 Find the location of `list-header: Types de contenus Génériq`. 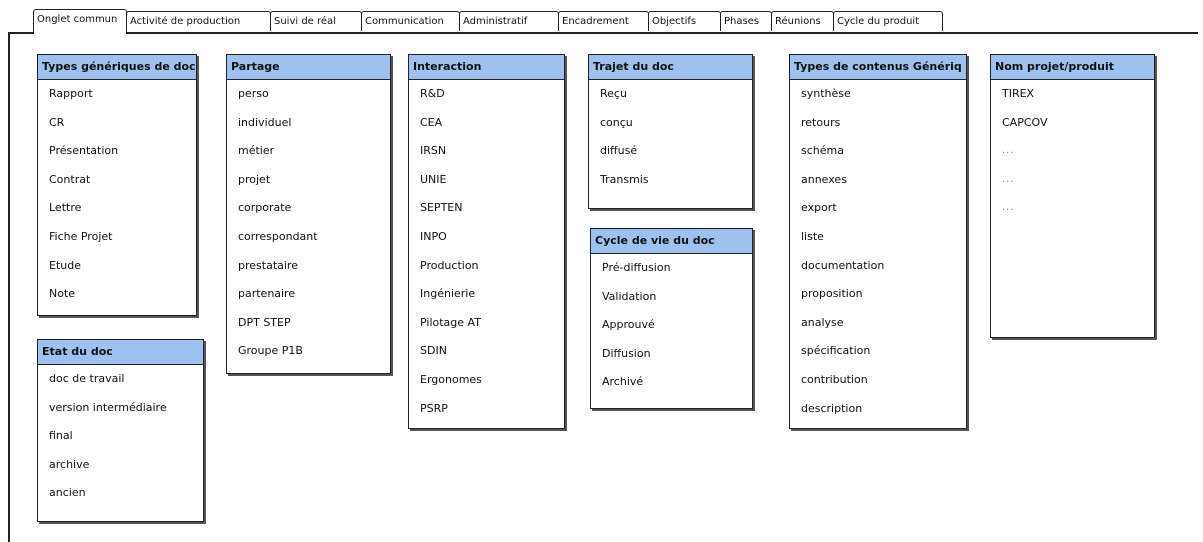

list-header: Types de contenus Génériq is located at coordinates (878, 67).